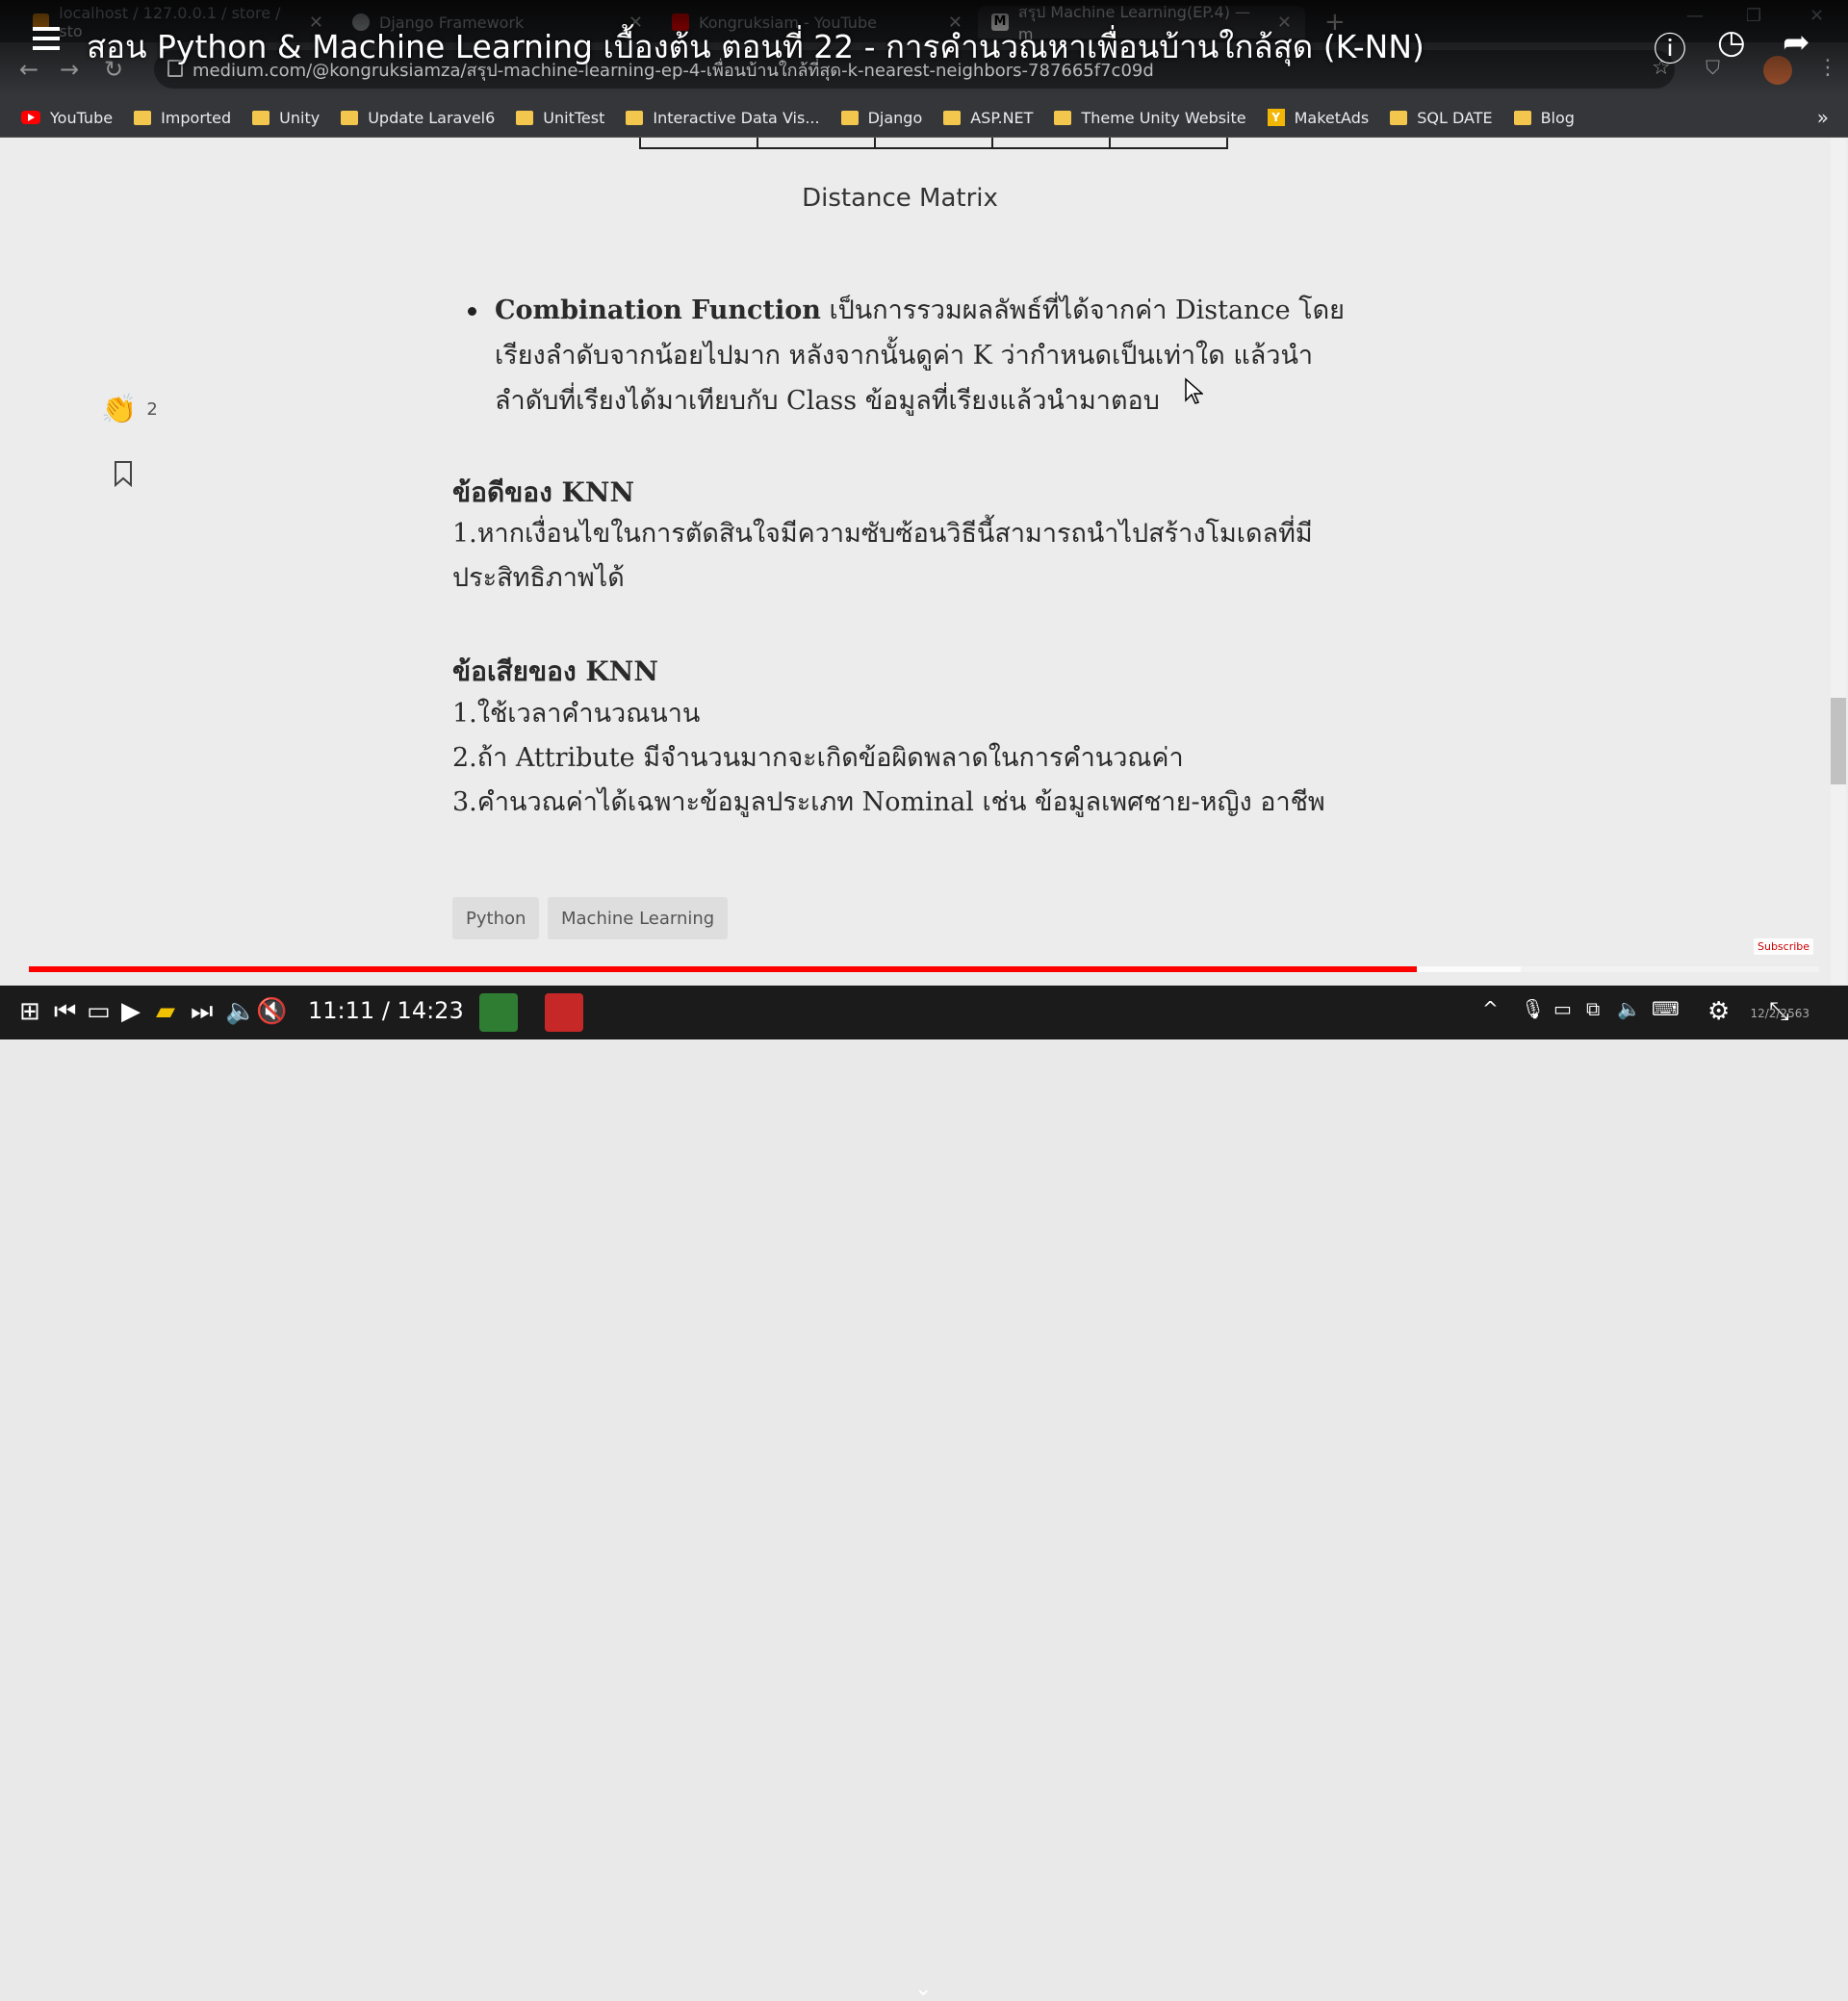  I want to click on bookmark-blog: Blog, so click(1544, 117).